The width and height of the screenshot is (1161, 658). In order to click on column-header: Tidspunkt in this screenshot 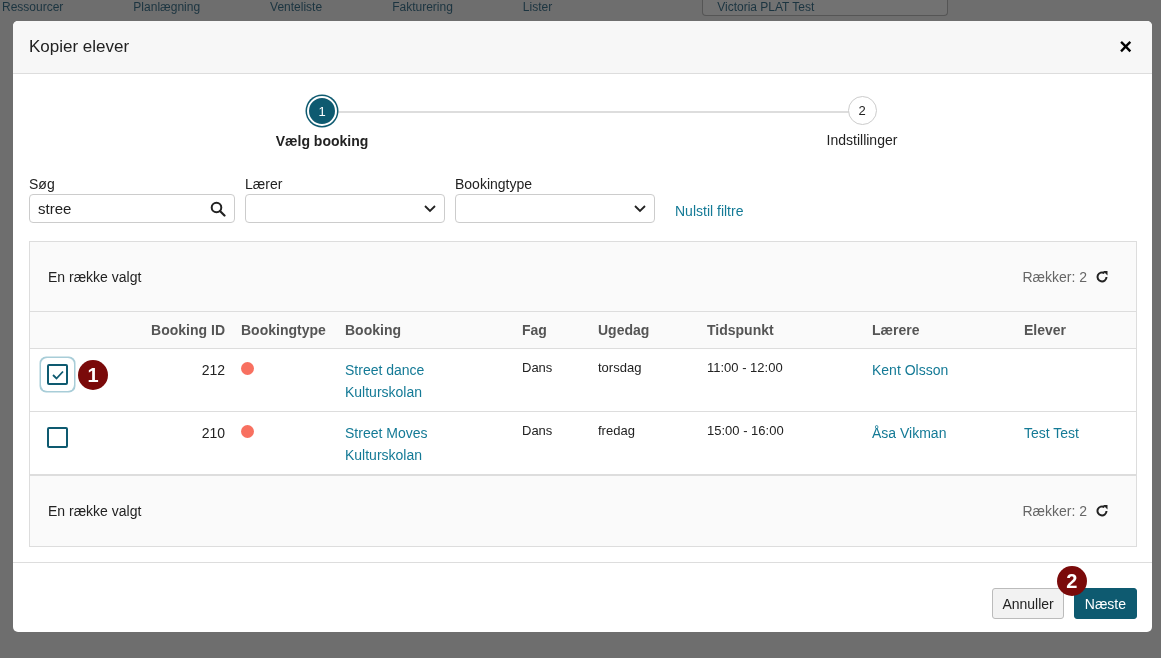, I will do `click(740, 330)`.